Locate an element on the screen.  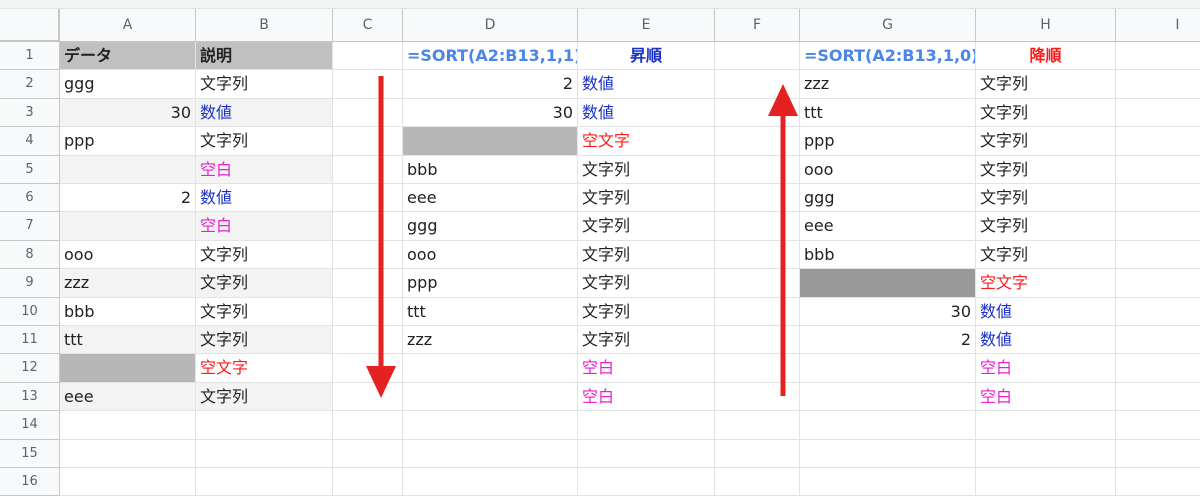
cell-d2: 2 is located at coordinates (490, 84).